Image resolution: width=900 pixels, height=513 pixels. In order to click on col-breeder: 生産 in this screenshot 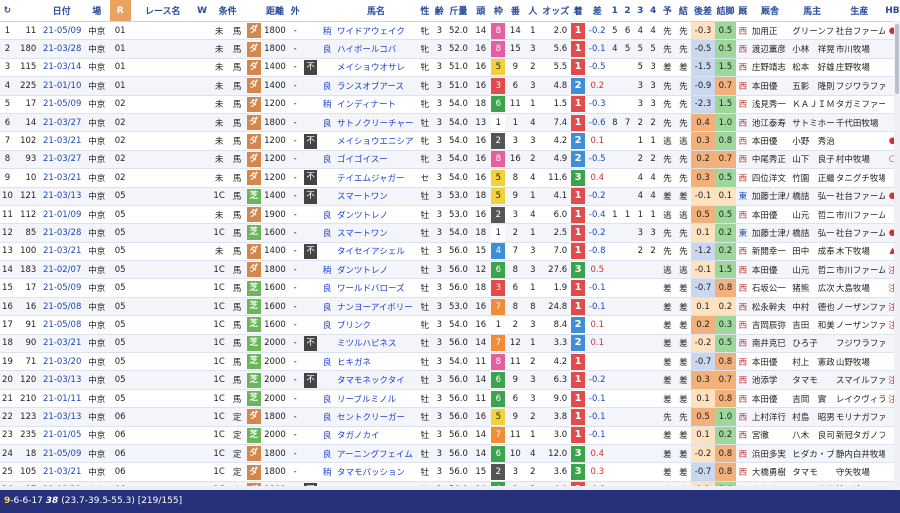, I will do `click(859, 11)`.